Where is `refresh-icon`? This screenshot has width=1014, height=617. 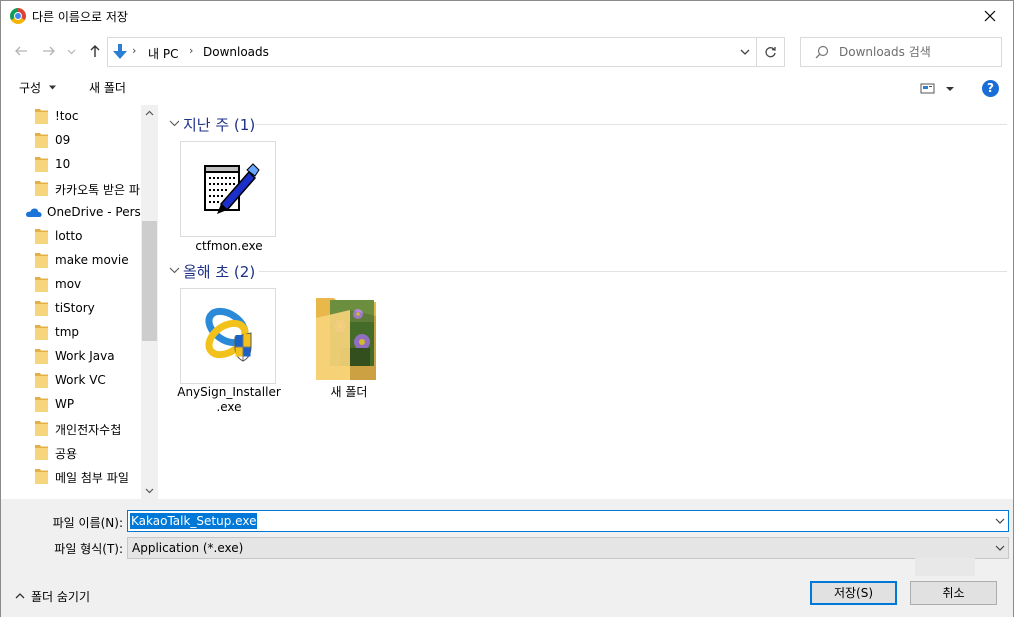
refresh-icon is located at coordinates (770, 51).